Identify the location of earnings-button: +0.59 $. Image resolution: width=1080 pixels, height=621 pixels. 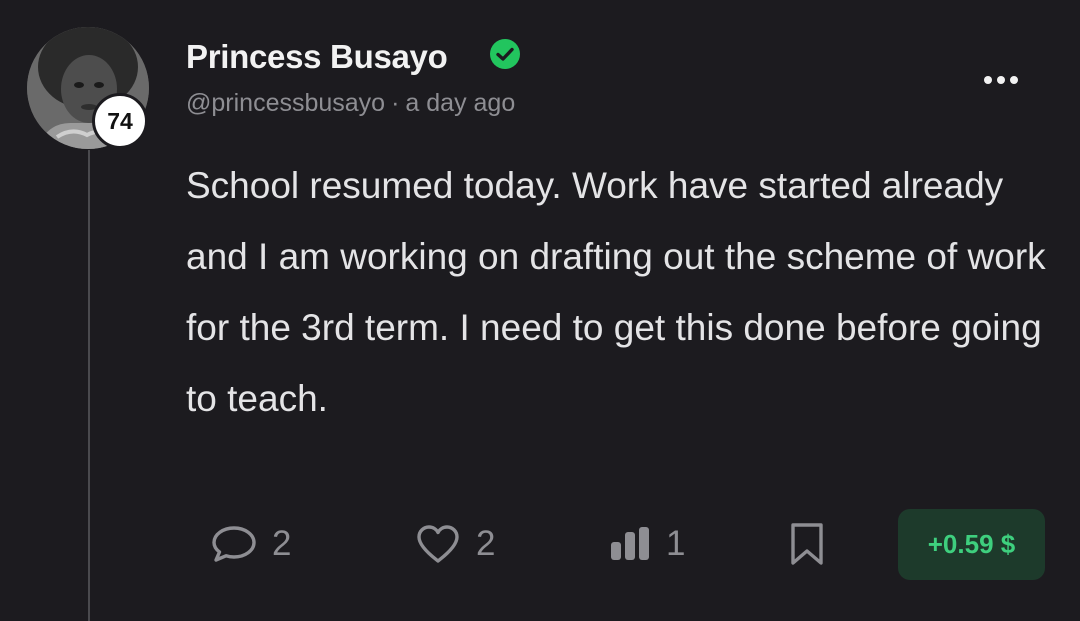
(971, 544).